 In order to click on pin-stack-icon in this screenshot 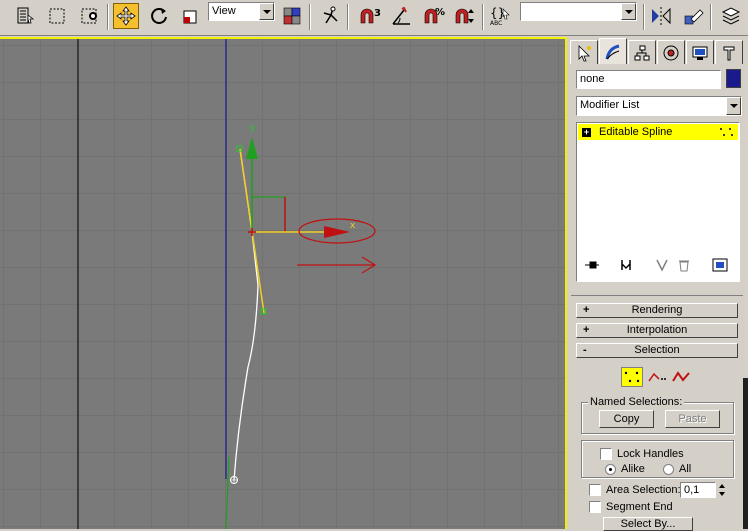, I will do `click(592, 265)`.